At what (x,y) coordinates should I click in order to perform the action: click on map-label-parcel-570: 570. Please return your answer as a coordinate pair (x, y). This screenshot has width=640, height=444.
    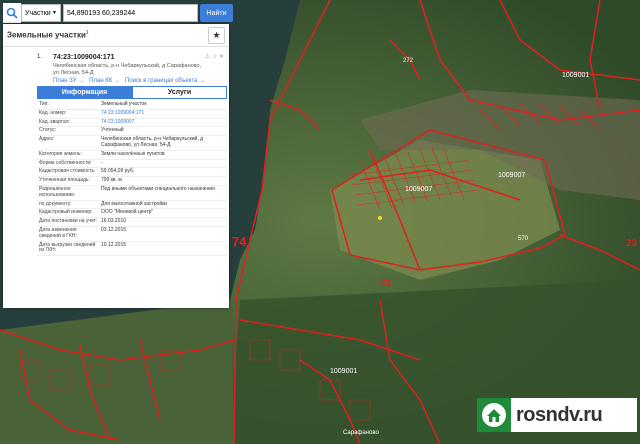
    Looking at the image, I should click on (523, 239).